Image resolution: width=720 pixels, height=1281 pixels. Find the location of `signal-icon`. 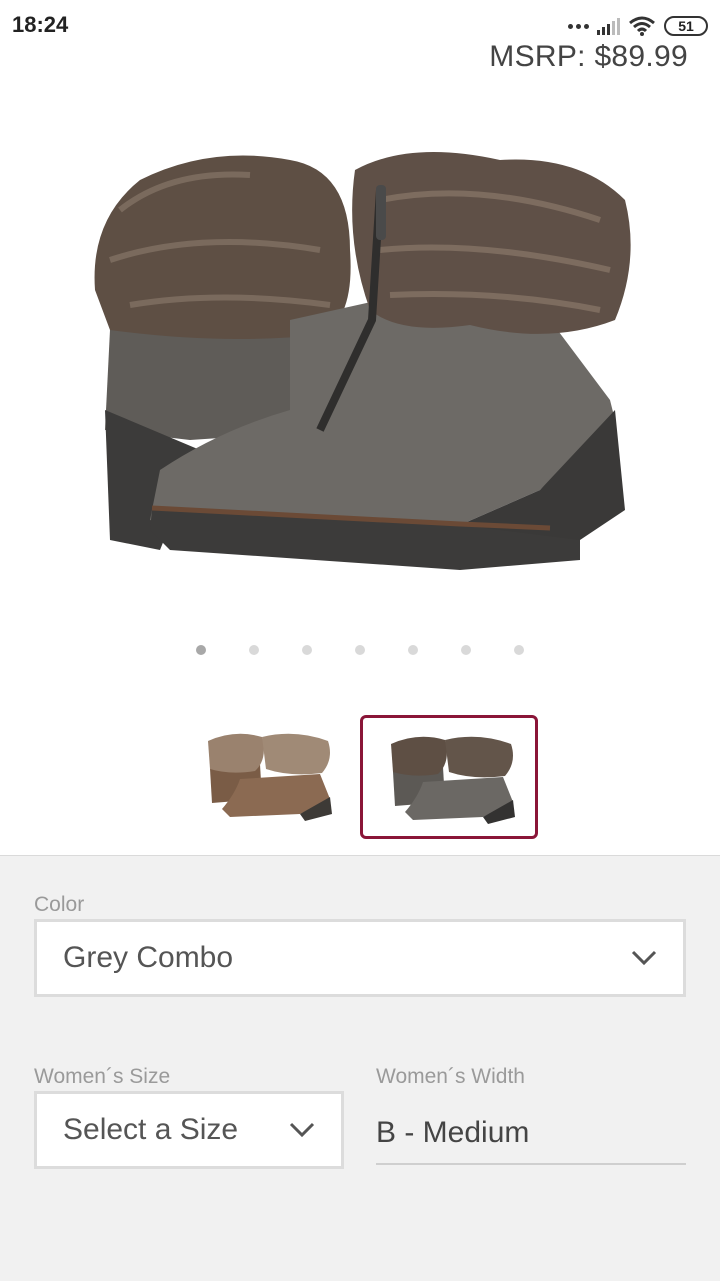

signal-icon is located at coordinates (608, 26).